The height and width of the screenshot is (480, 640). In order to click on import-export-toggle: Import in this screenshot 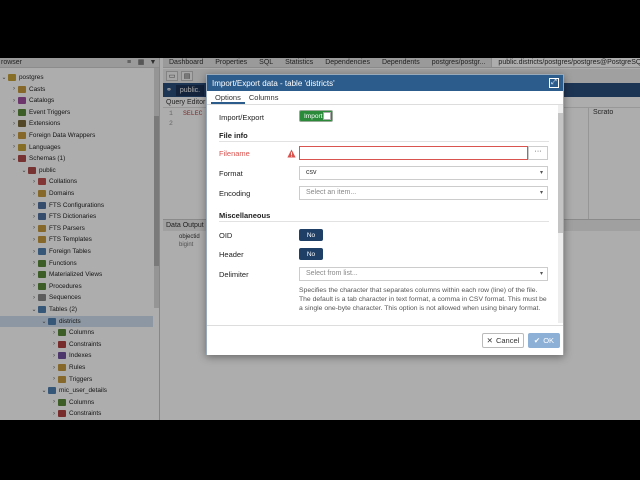, I will do `click(316, 116)`.